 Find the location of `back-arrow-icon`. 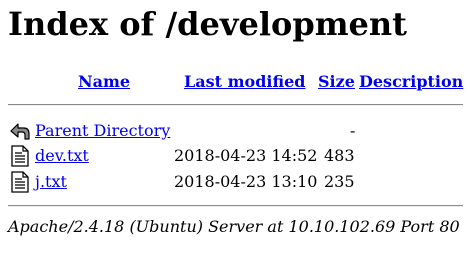

back-arrow-icon is located at coordinates (20, 131).